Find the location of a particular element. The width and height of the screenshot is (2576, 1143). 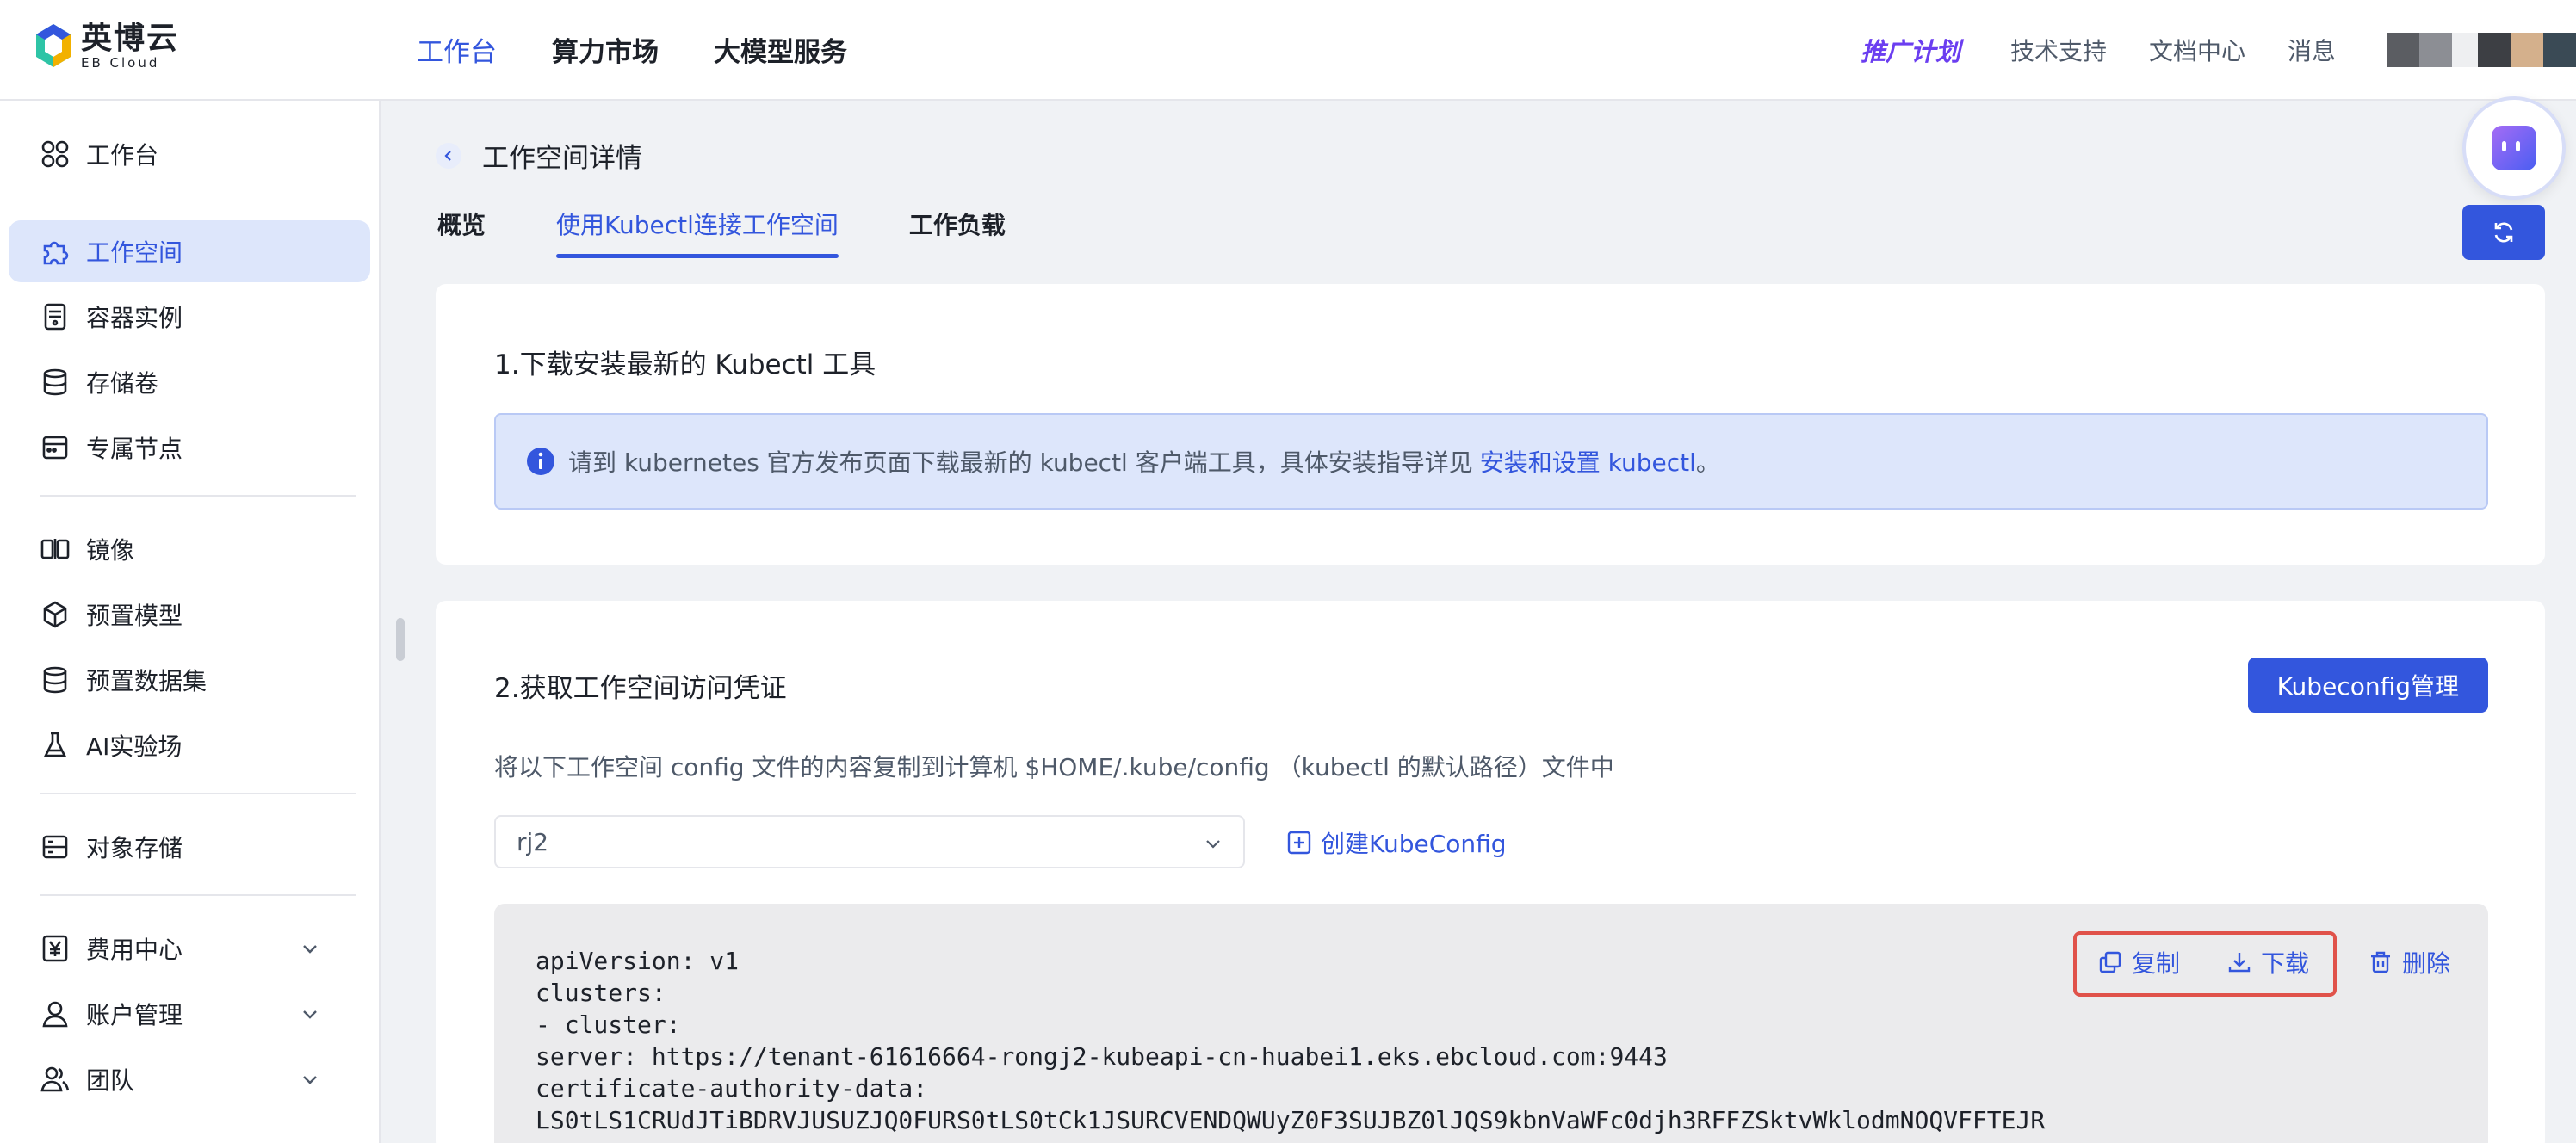

sidebar-item-label: 团队 is located at coordinates (110, 1081).